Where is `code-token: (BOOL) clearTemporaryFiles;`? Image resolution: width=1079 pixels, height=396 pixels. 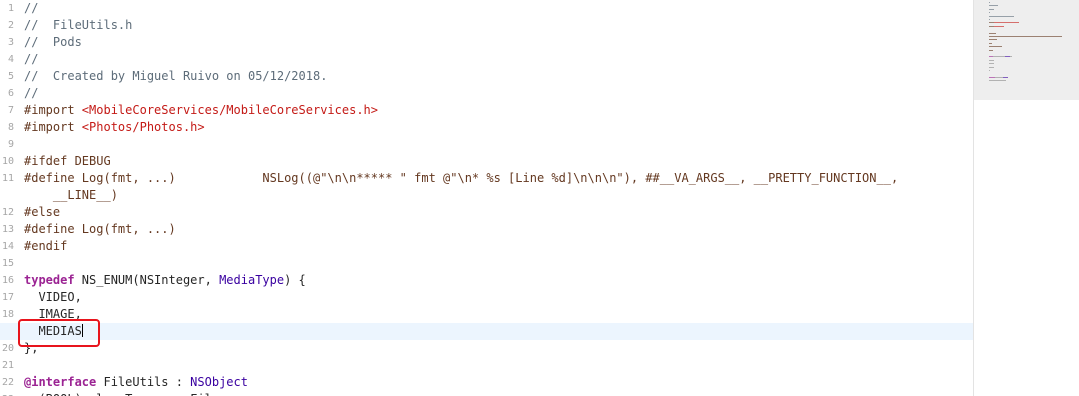 code-token: (BOOL) clearTemporaryFiles; is located at coordinates (128, 394).